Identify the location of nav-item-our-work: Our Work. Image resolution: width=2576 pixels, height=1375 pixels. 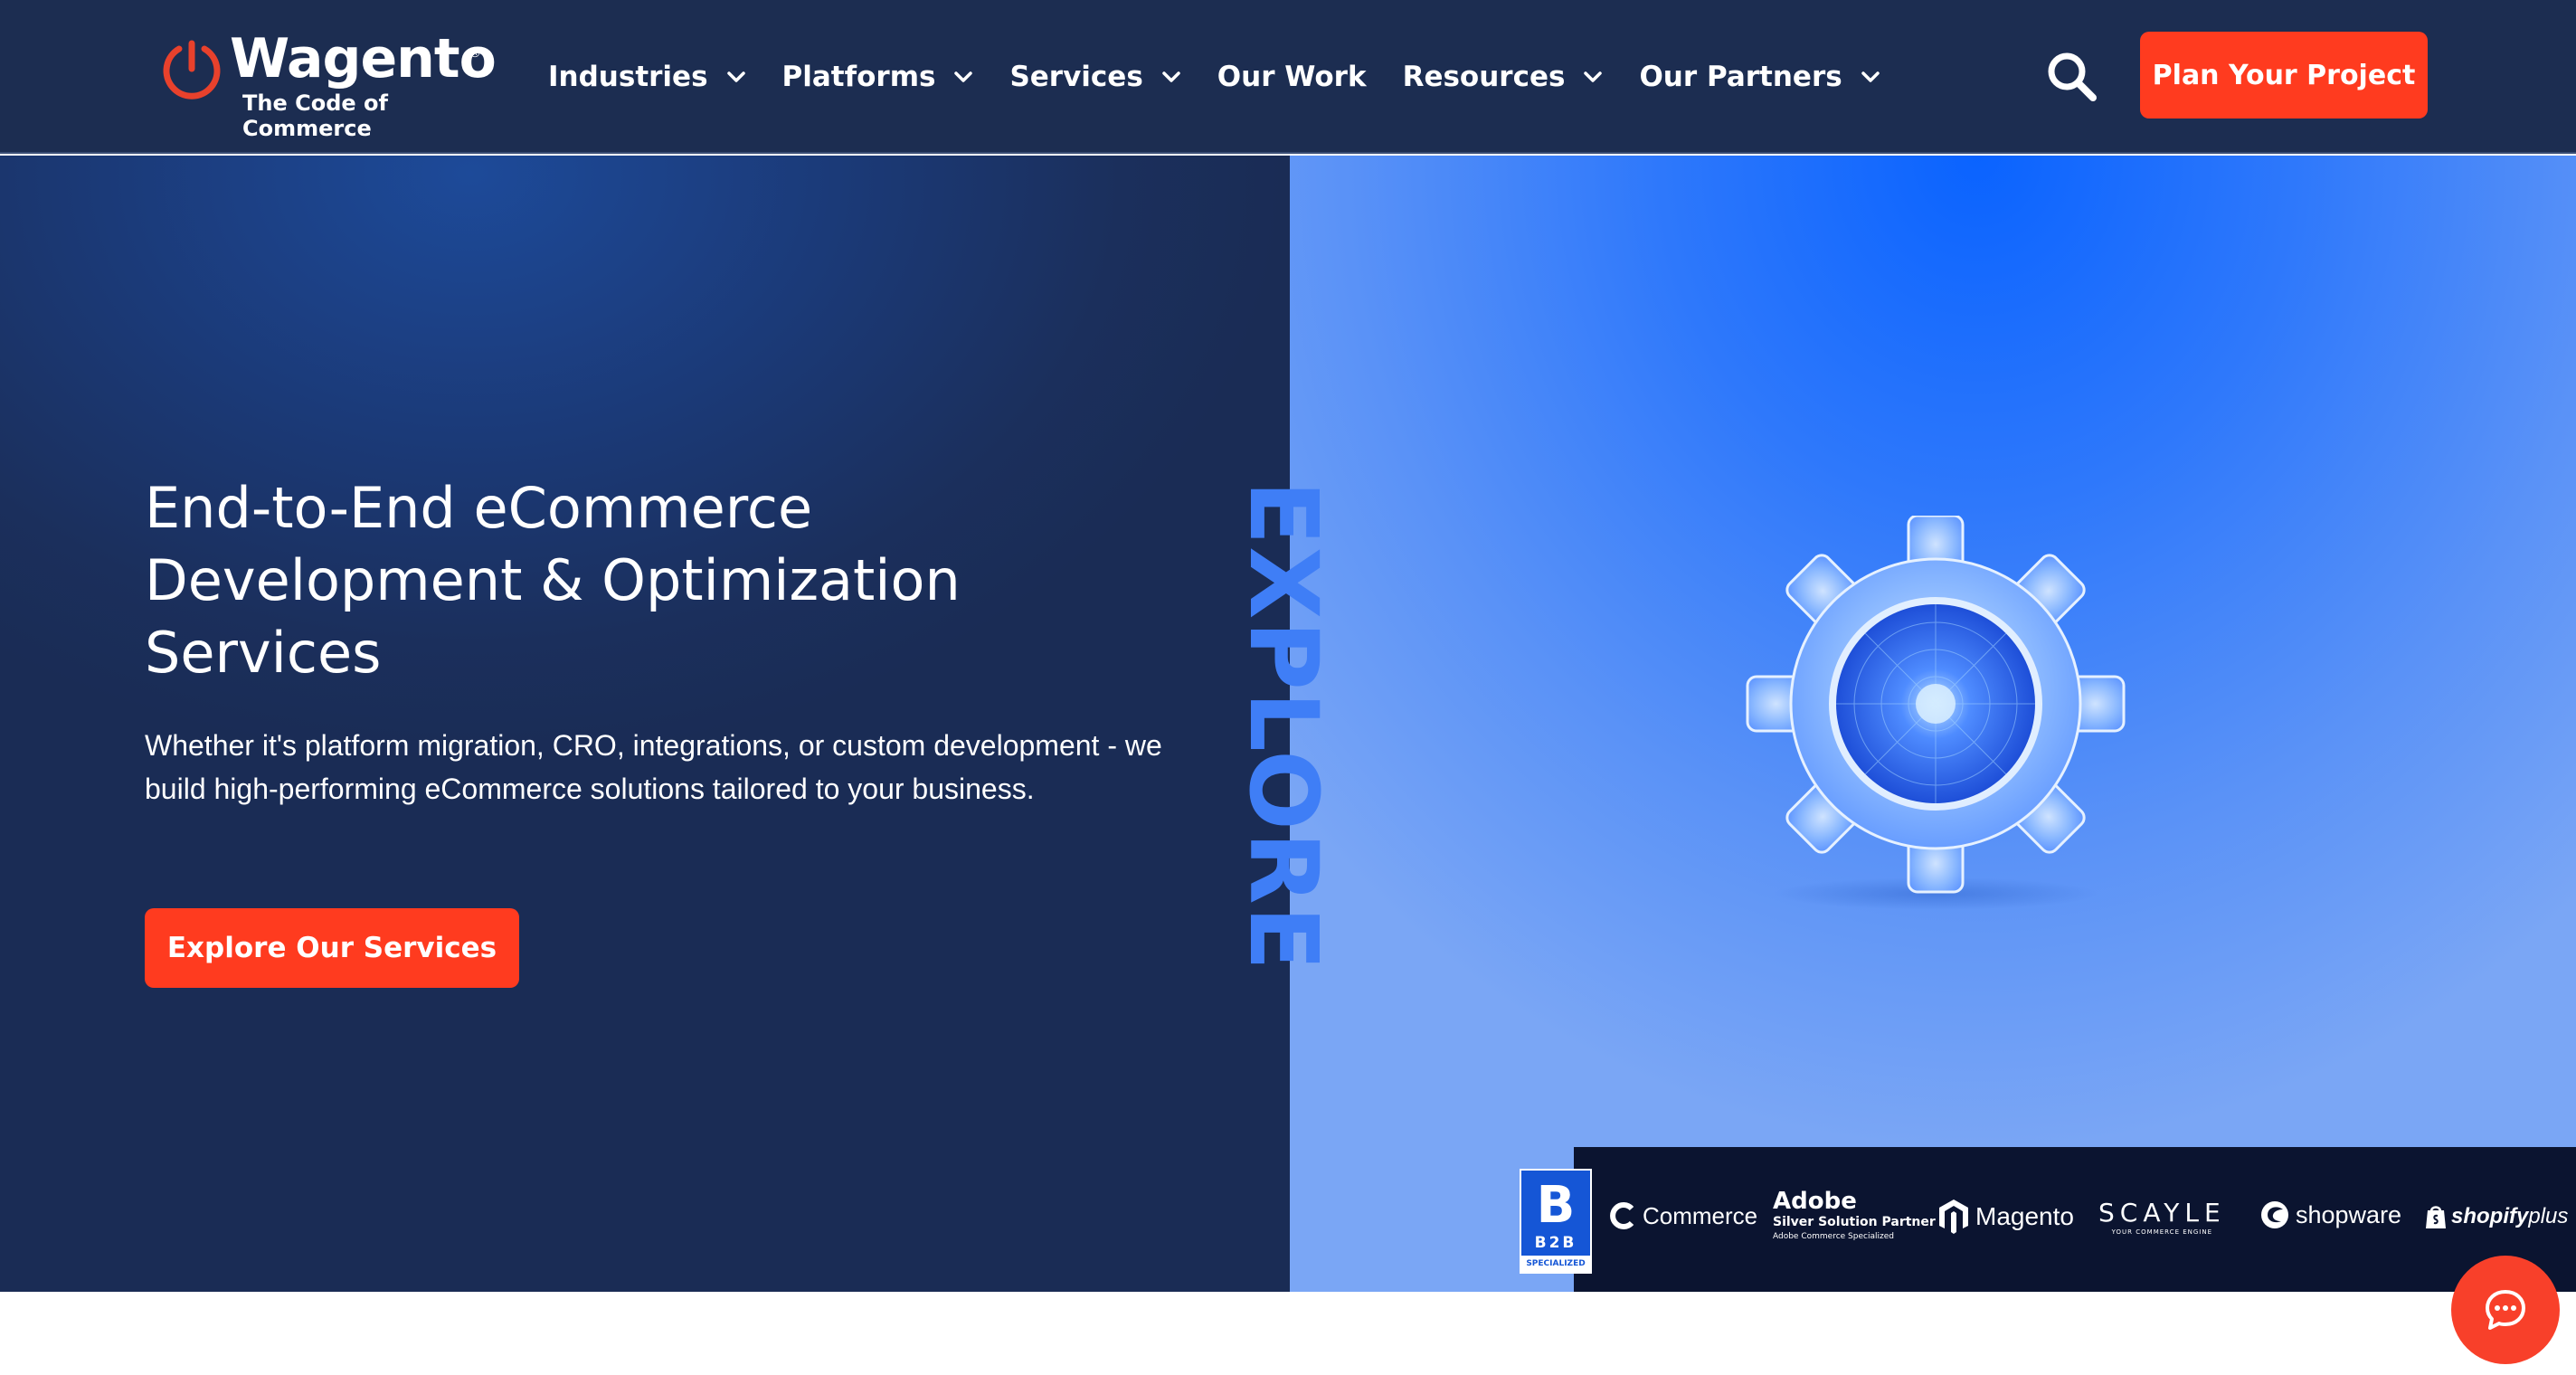
(1292, 77).